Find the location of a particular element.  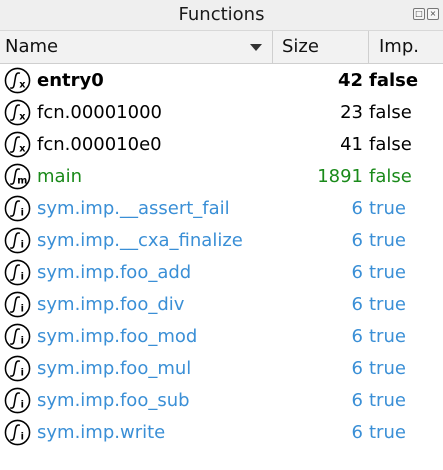

close-panel-button: × is located at coordinates (433, 14).